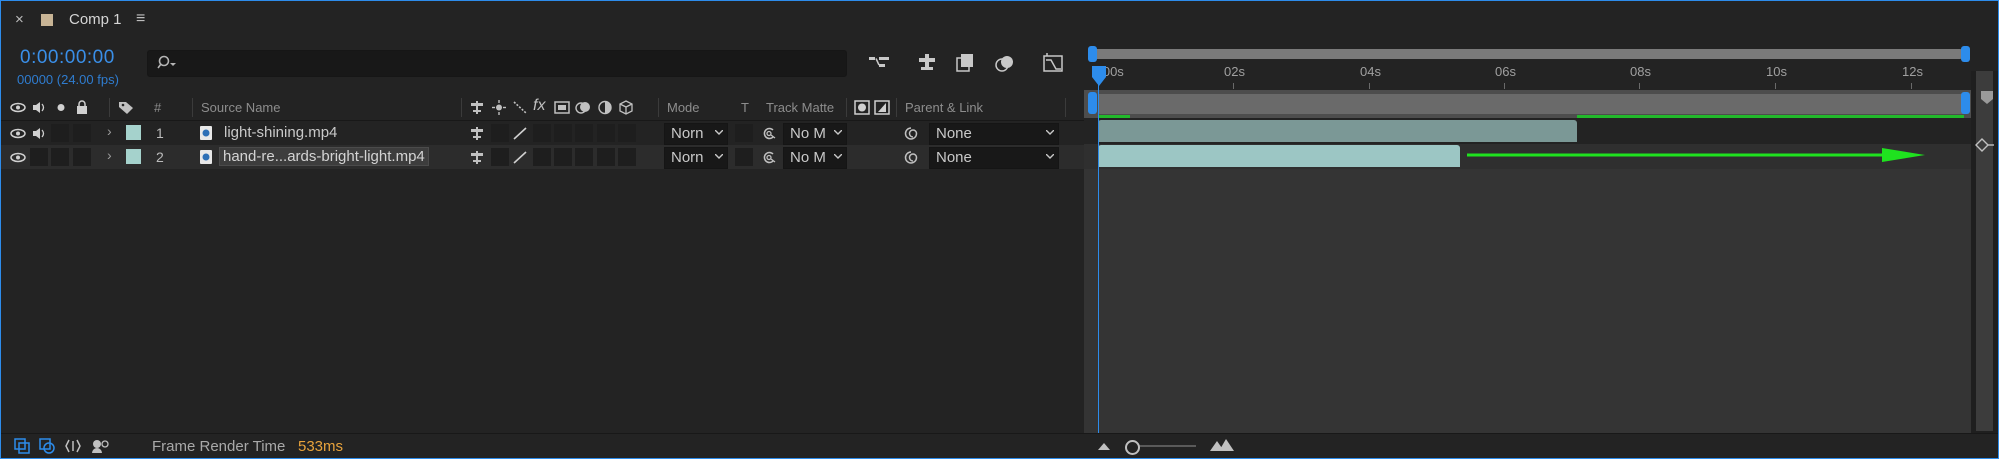 This screenshot has height=459, width=1999. Describe the element at coordinates (1222, 445) in the screenshot. I see `zoom-in-icon` at that location.